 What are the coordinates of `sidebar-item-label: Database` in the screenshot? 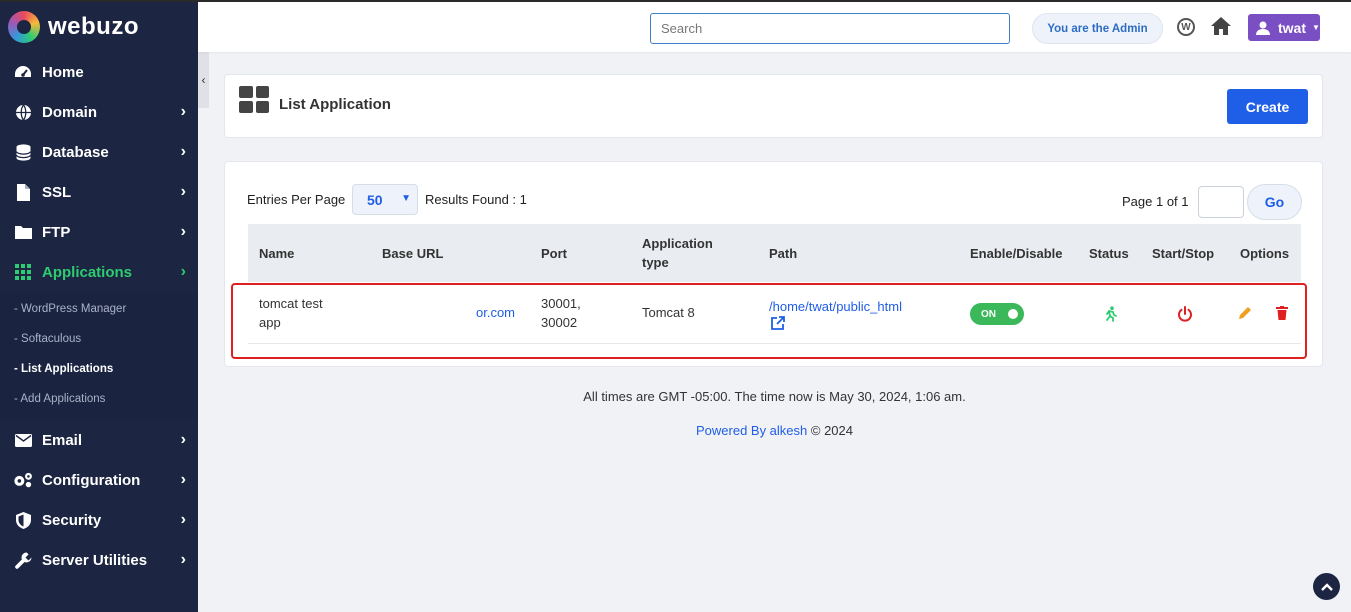 It's located at (75, 152).